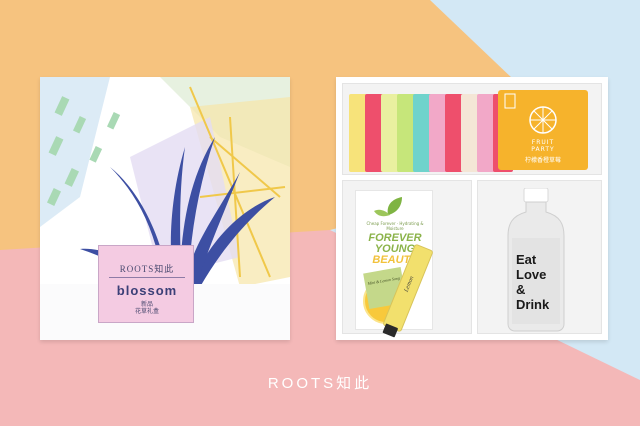 The image size is (640, 426). Describe the element at coordinates (384, 280) in the screenshot. I see `soap-label: Mint & Lemon Song` at that location.